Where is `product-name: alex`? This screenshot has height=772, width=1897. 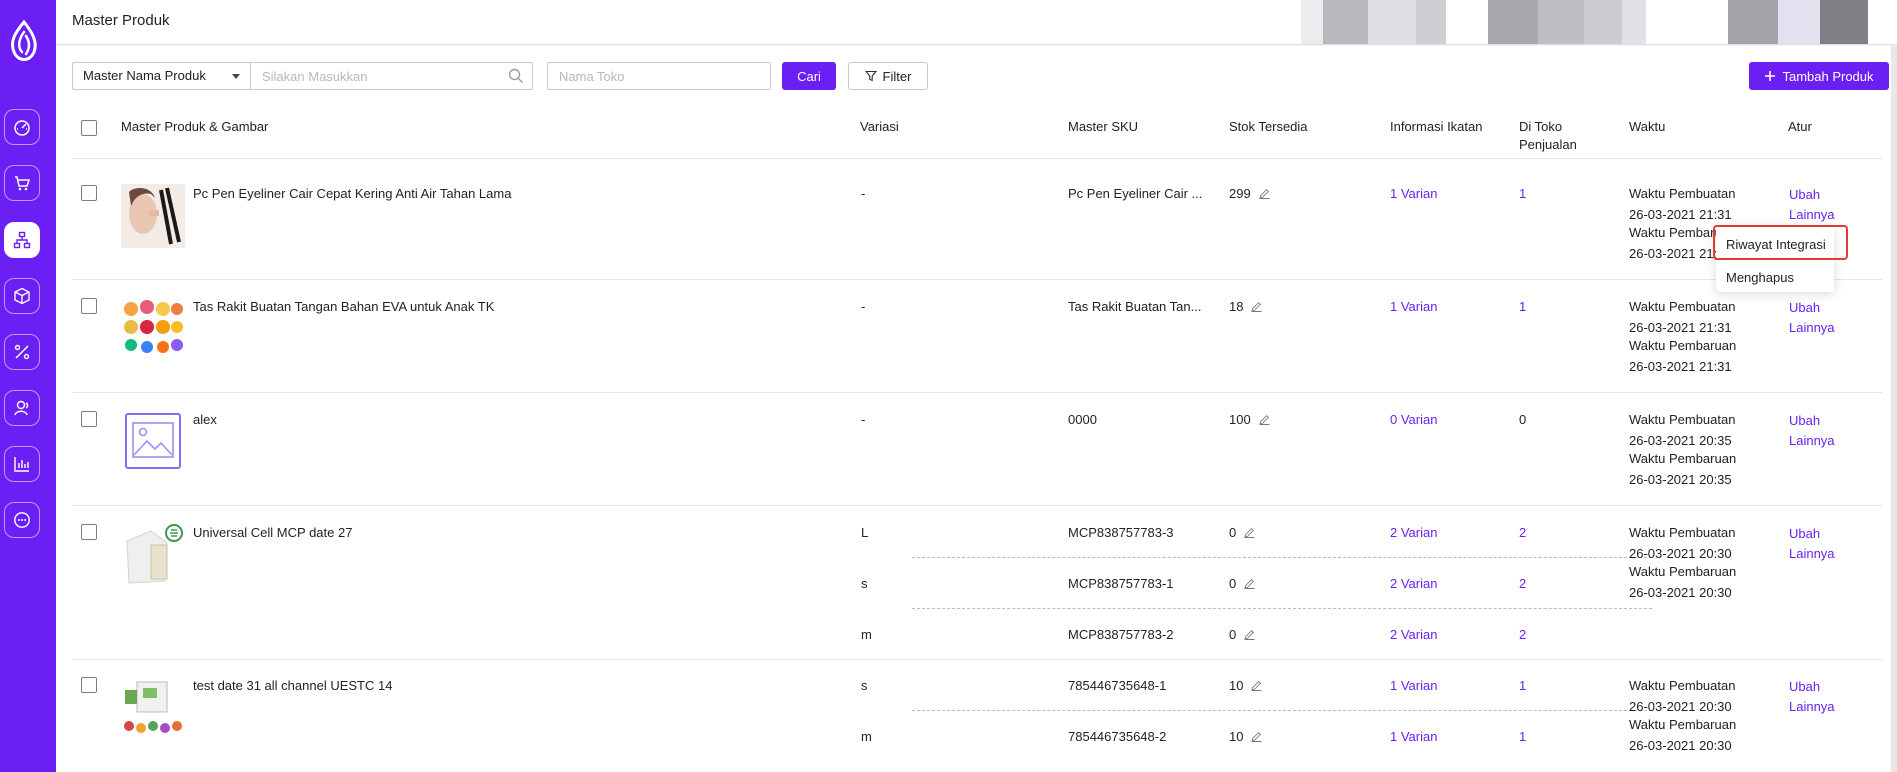 product-name: alex is located at coordinates (205, 420).